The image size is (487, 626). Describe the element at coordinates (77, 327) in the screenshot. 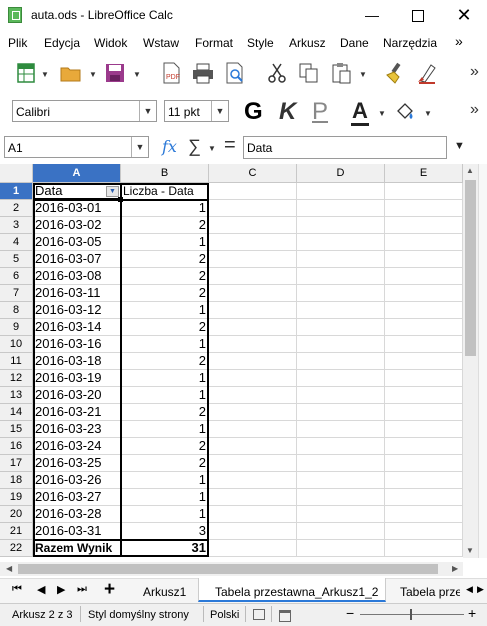

I see `pivot-date-cell: 2016-03-14` at that location.